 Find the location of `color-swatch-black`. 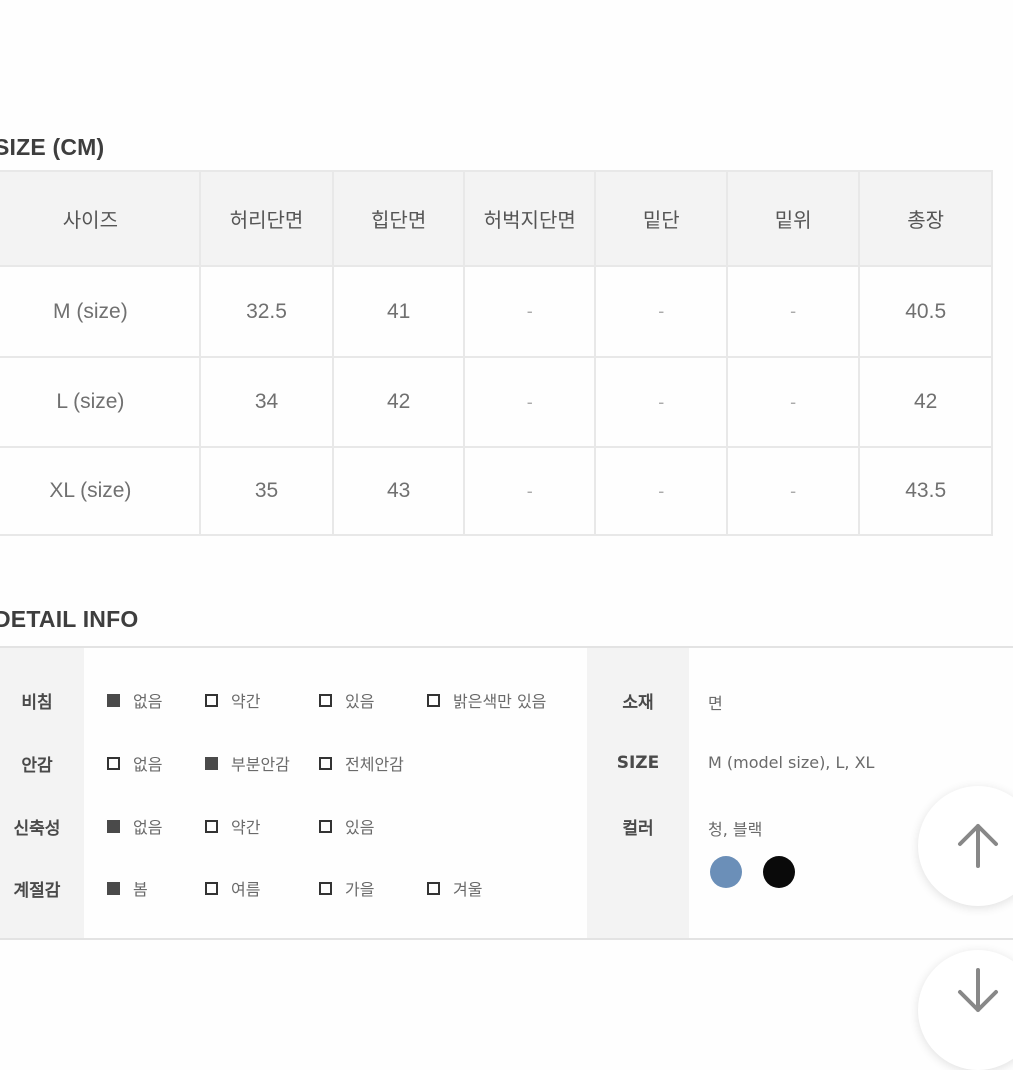

color-swatch-black is located at coordinates (779, 872).